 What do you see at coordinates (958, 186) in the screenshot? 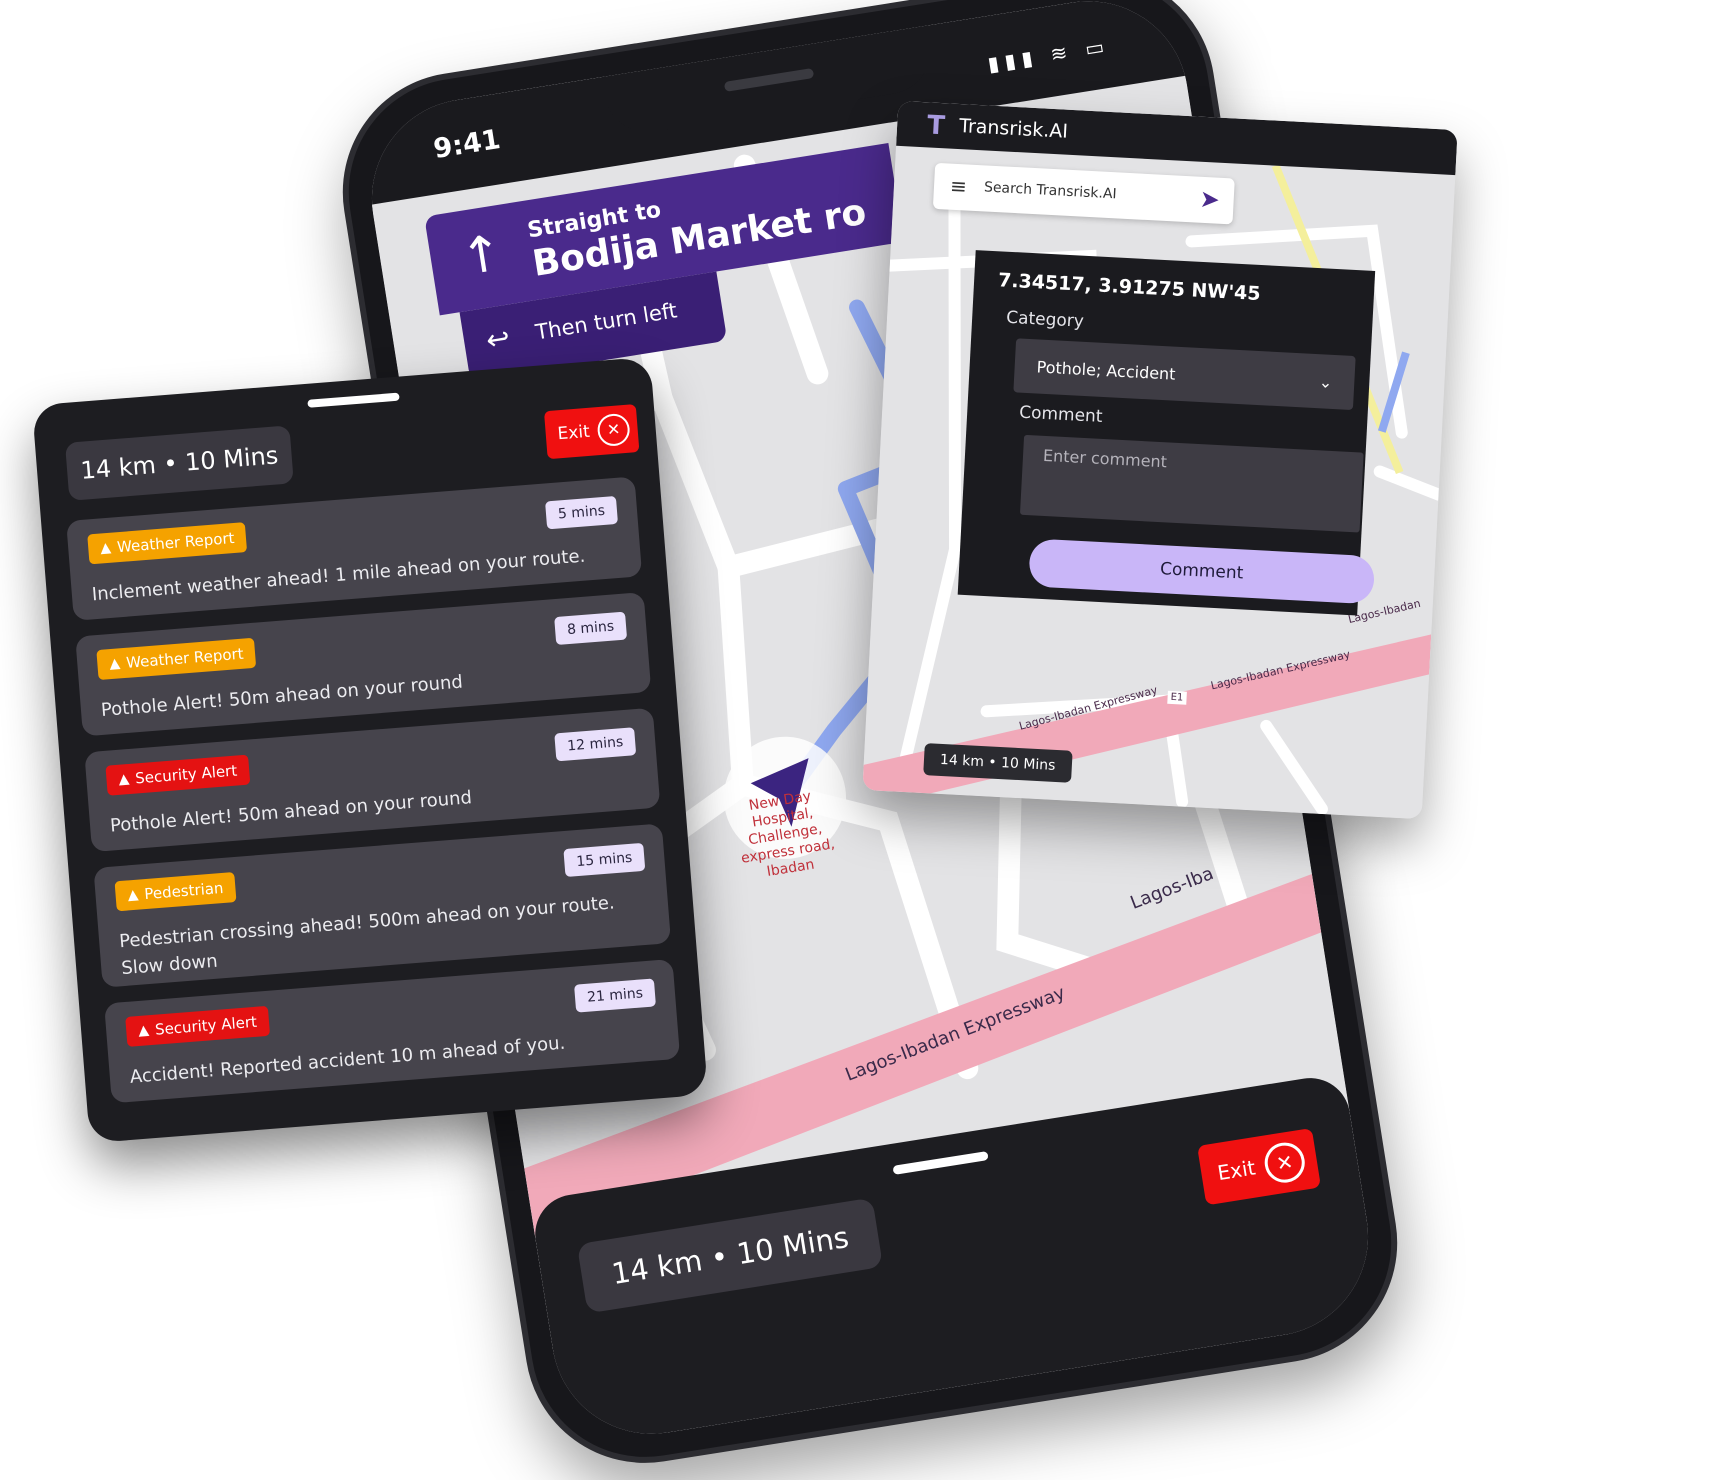
I see `menu-icon: ≡` at bounding box center [958, 186].